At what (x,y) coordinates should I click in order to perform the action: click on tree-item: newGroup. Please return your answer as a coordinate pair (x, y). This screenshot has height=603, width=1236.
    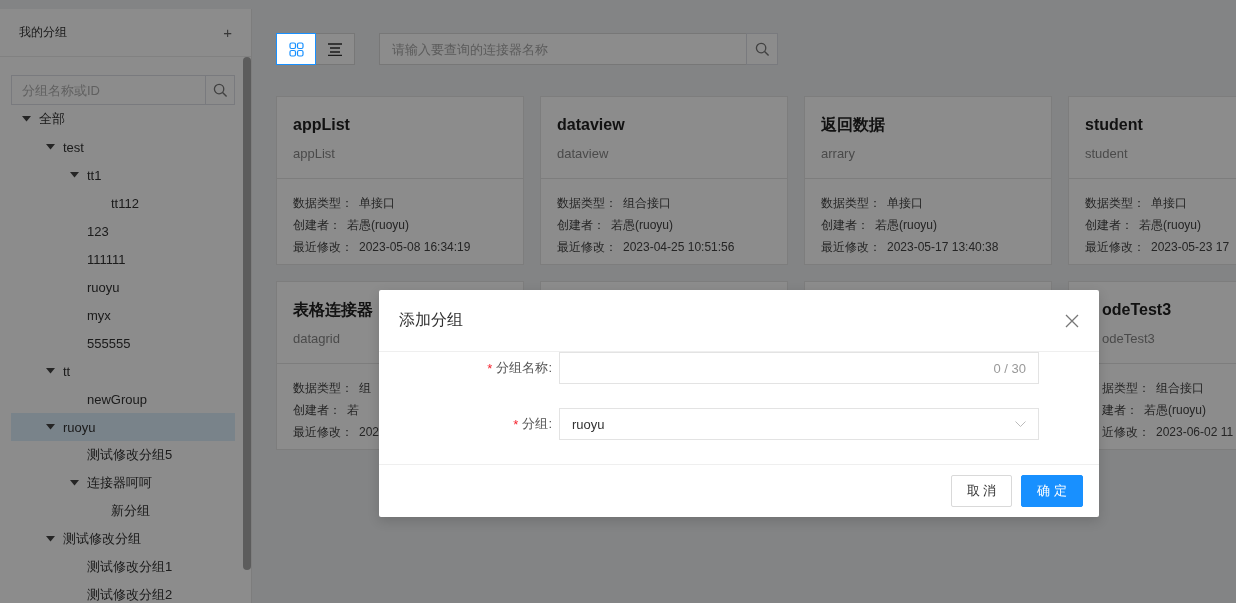
    Looking at the image, I should click on (123, 399).